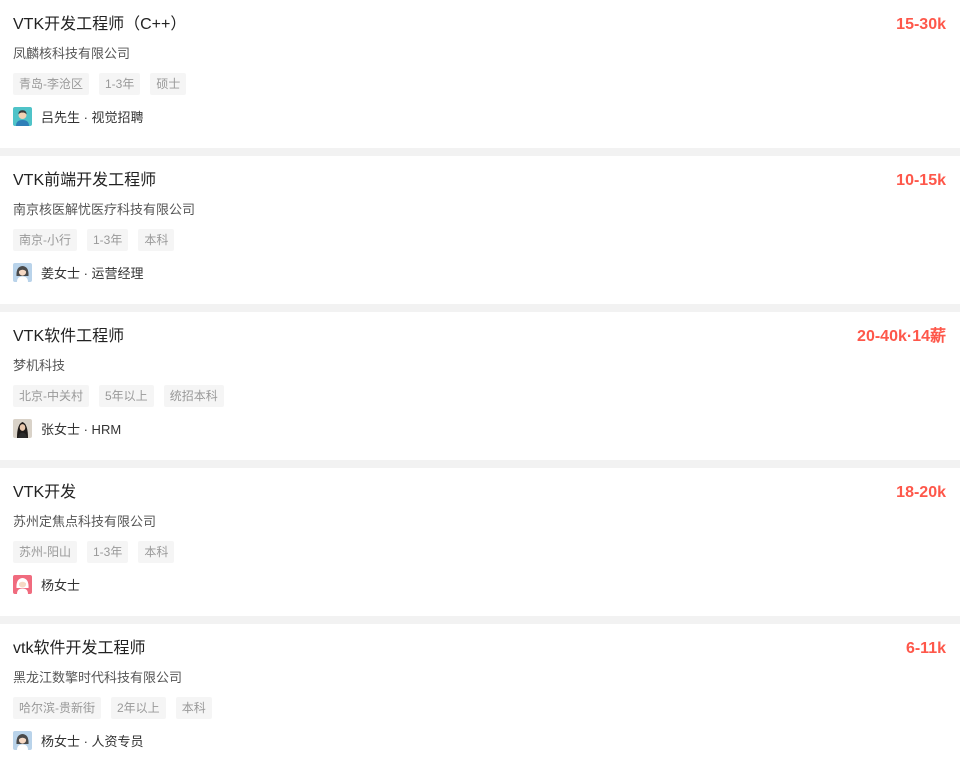 The width and height of the screenshot is (960, 759). What do you see at coordinates (84, 522) in the screenshot?
I see `company-name: 苏州定焦点科技有限公司` at bounding box center [84, 522].